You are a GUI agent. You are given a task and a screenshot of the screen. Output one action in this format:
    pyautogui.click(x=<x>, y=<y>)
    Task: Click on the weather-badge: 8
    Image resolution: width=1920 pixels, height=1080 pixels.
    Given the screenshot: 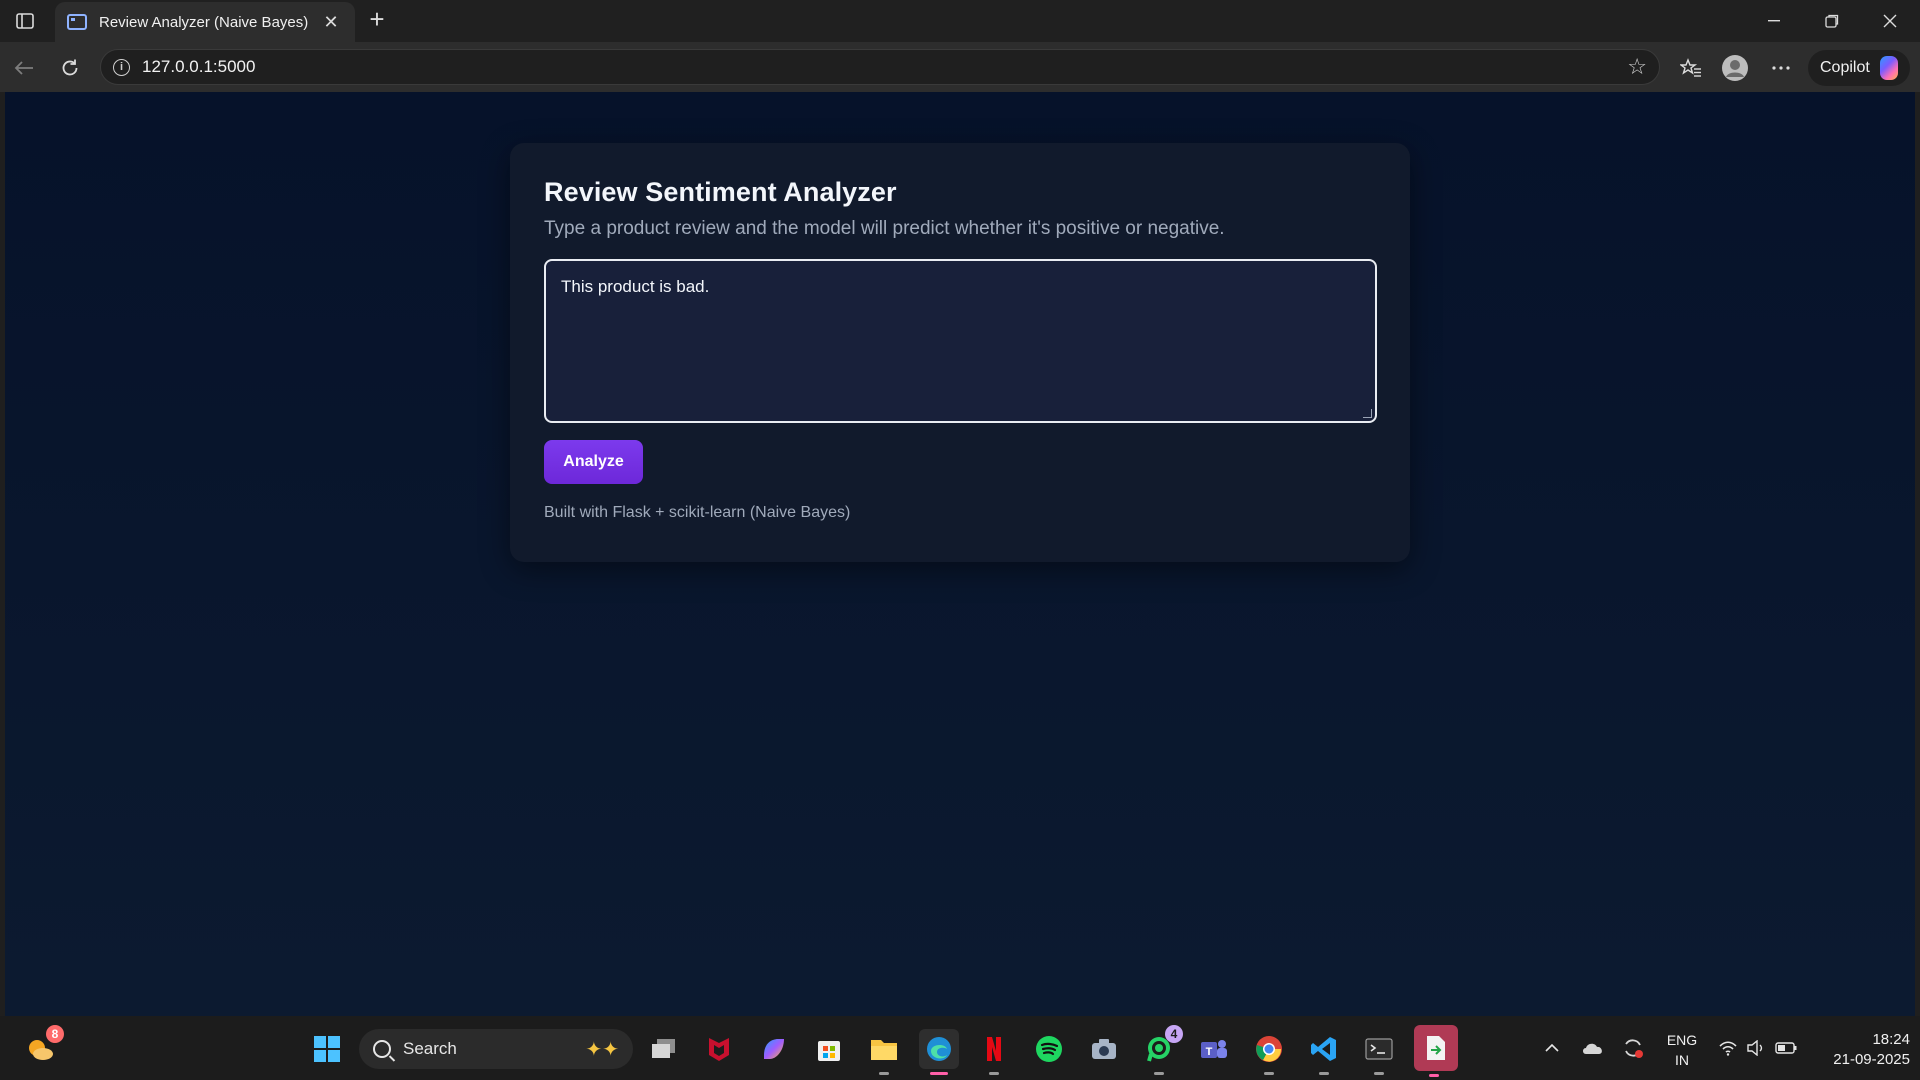 What is the action you would take?
    pyautogui.click(x=55, y=1034)
    